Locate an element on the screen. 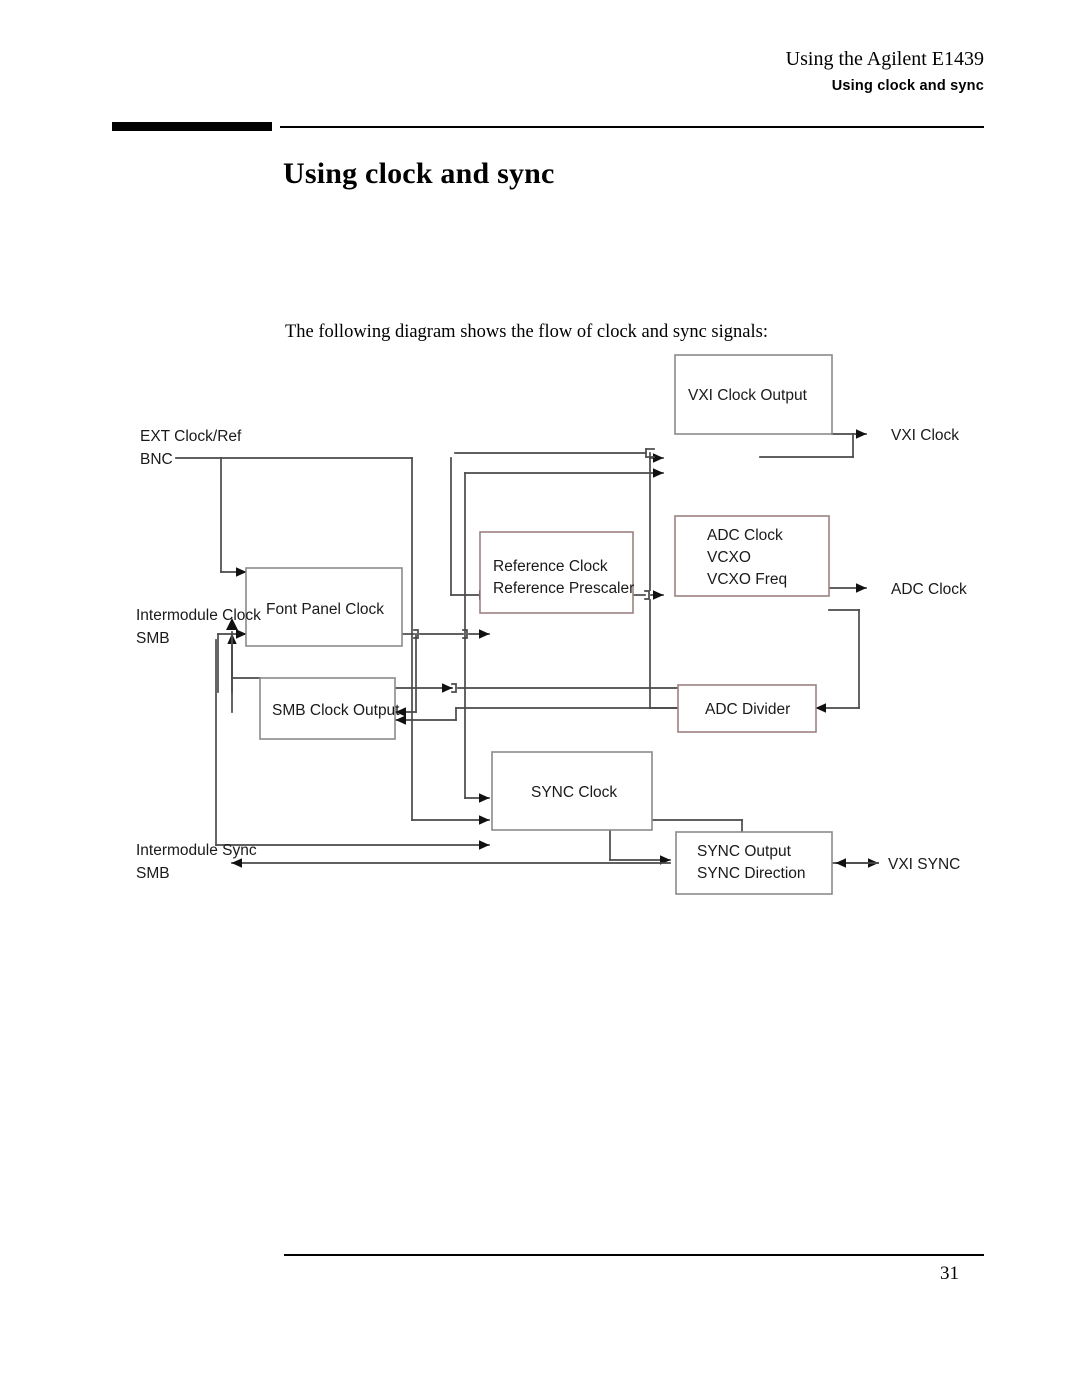 The image size is (1080, 1397). label-sync-output-line2: SYNC Direction is located at coordinates (751, 873).